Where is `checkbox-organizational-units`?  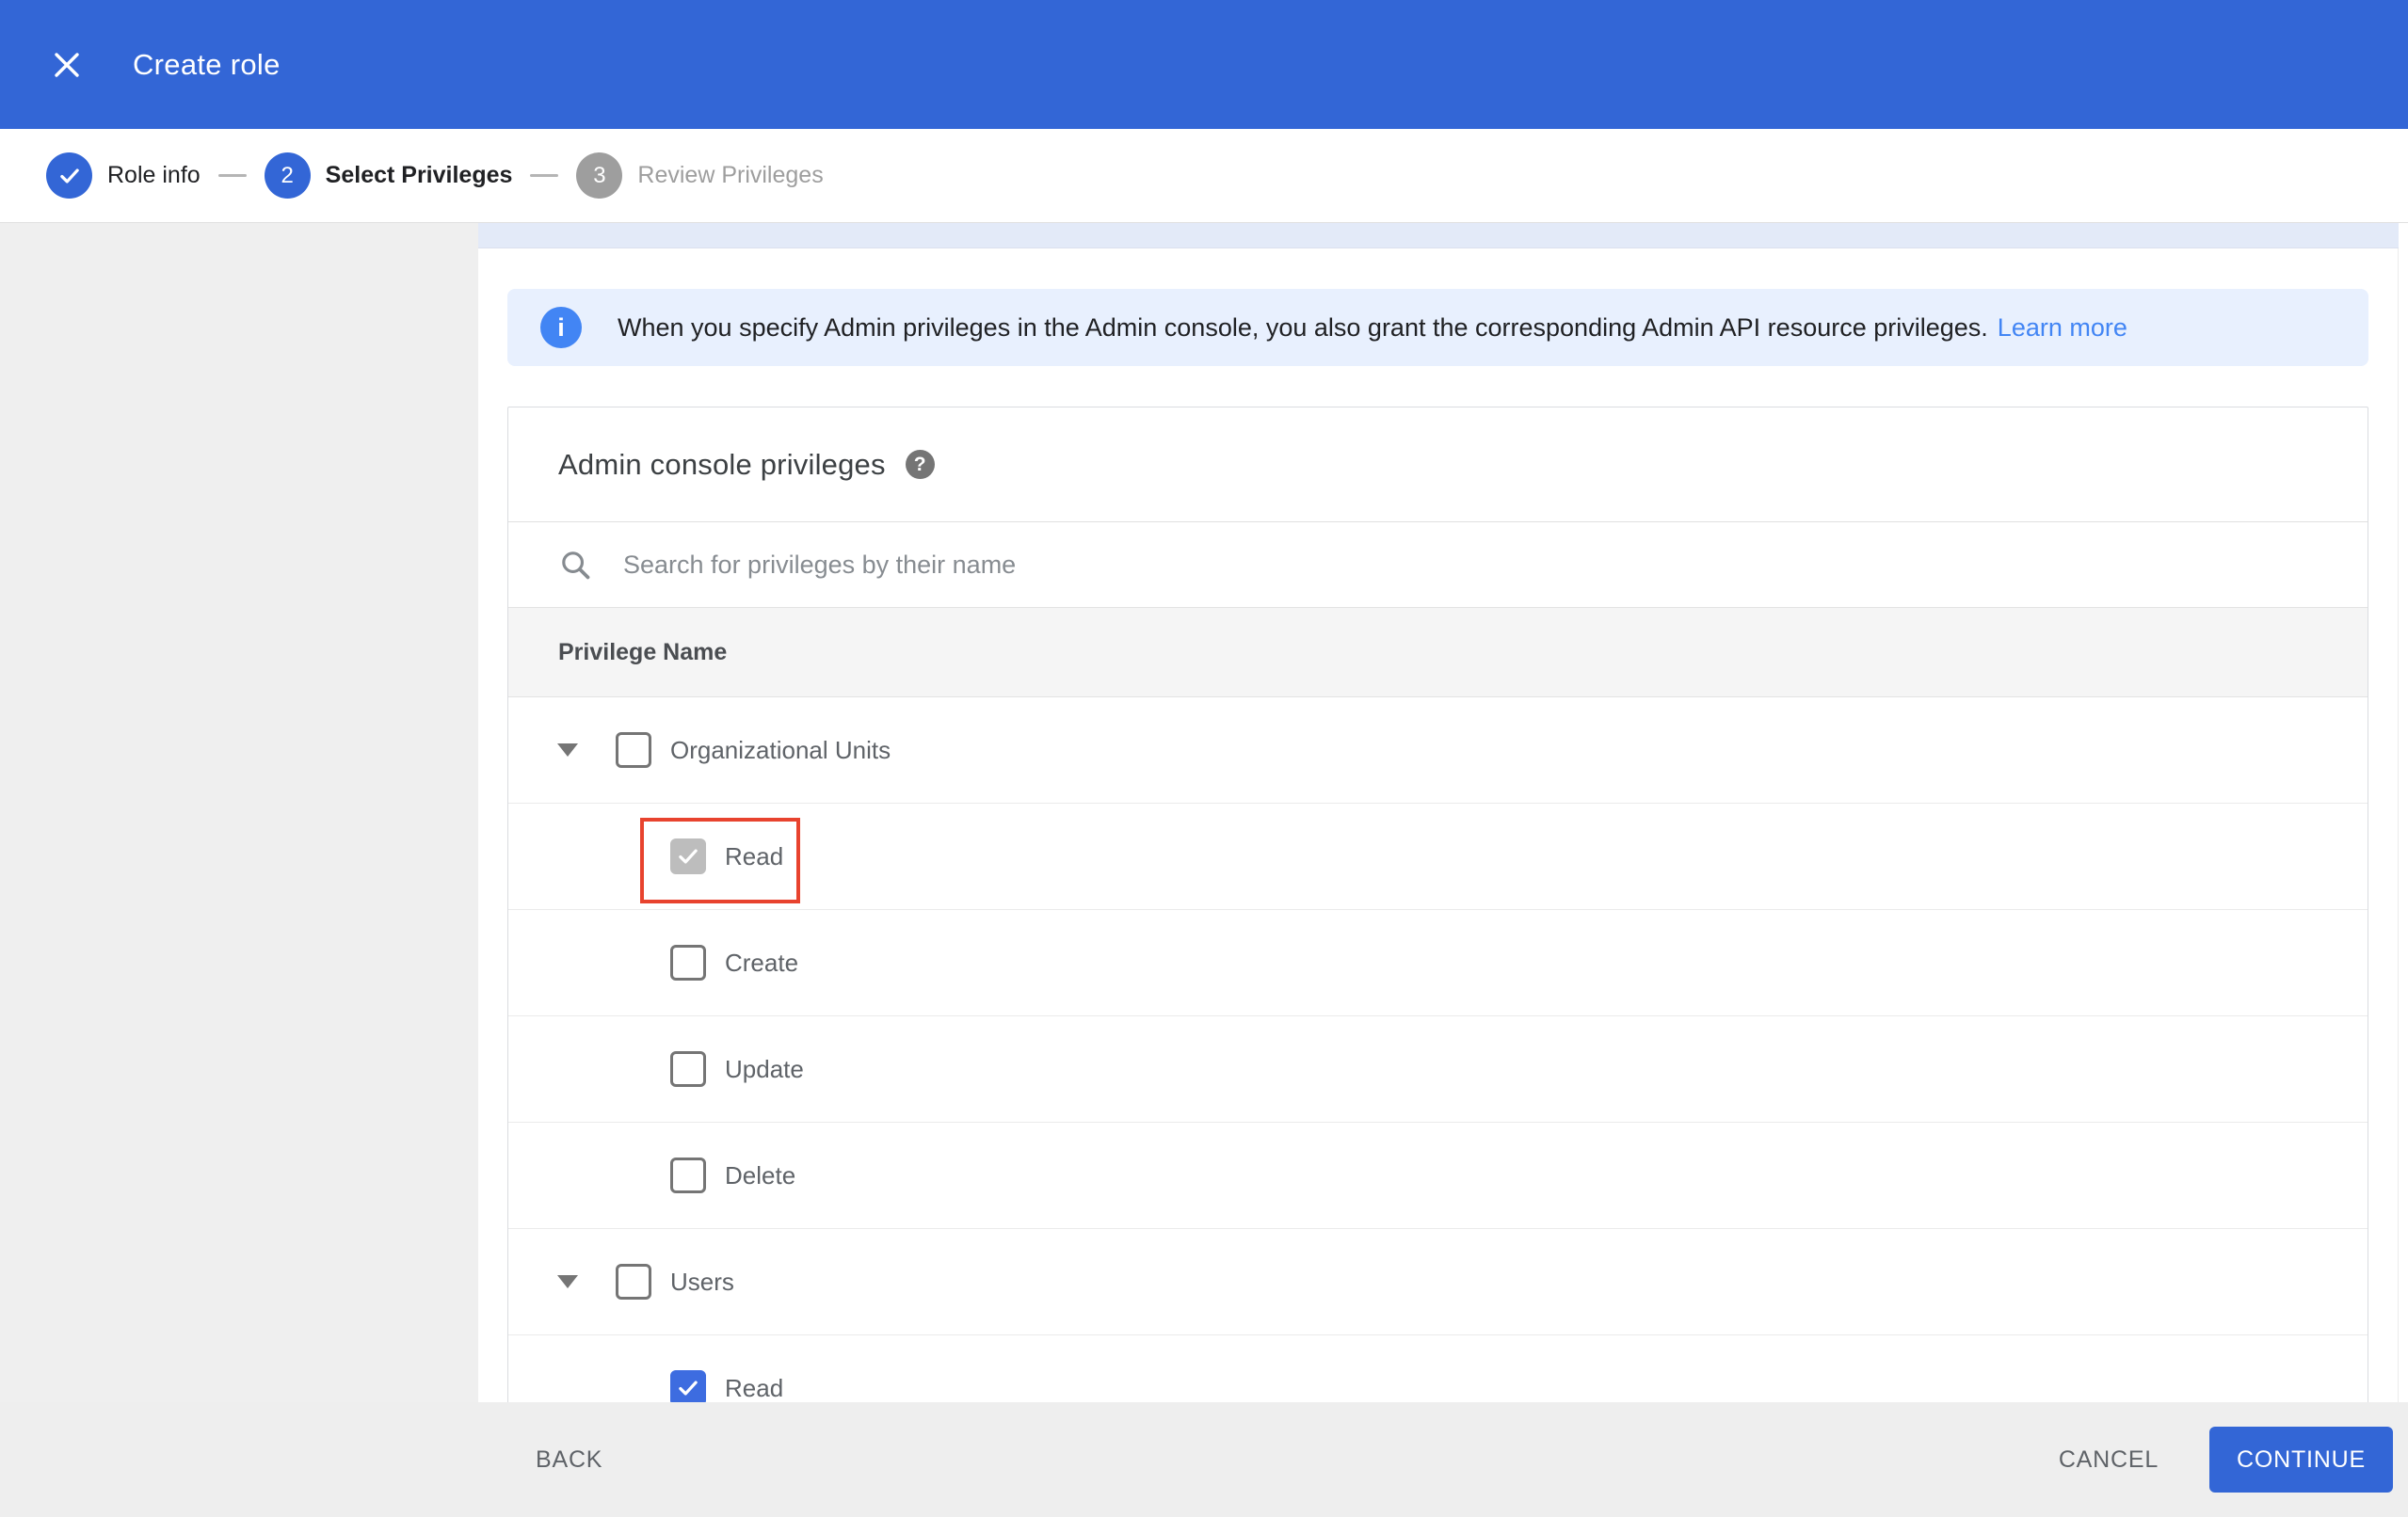 checkbox-organizational-units is located at coordinates (633, 750).